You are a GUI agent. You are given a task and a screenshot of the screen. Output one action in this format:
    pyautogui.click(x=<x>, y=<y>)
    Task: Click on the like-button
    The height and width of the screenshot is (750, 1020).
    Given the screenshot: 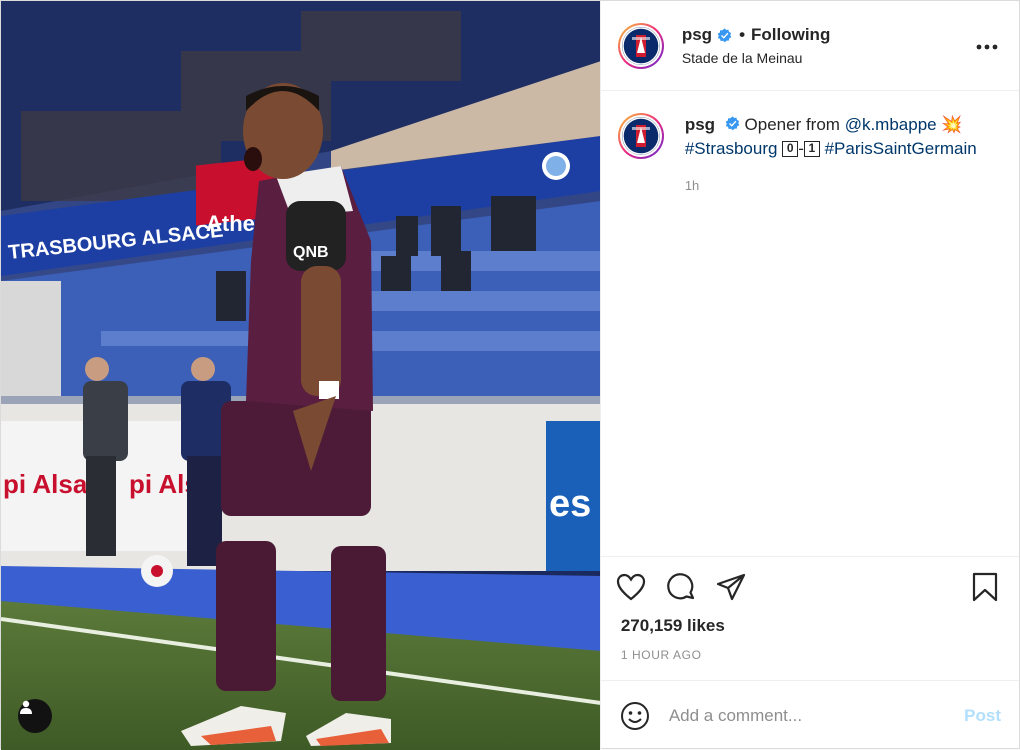 What is the action you would take?
    pyautogui.click(x=631, y=587)
    